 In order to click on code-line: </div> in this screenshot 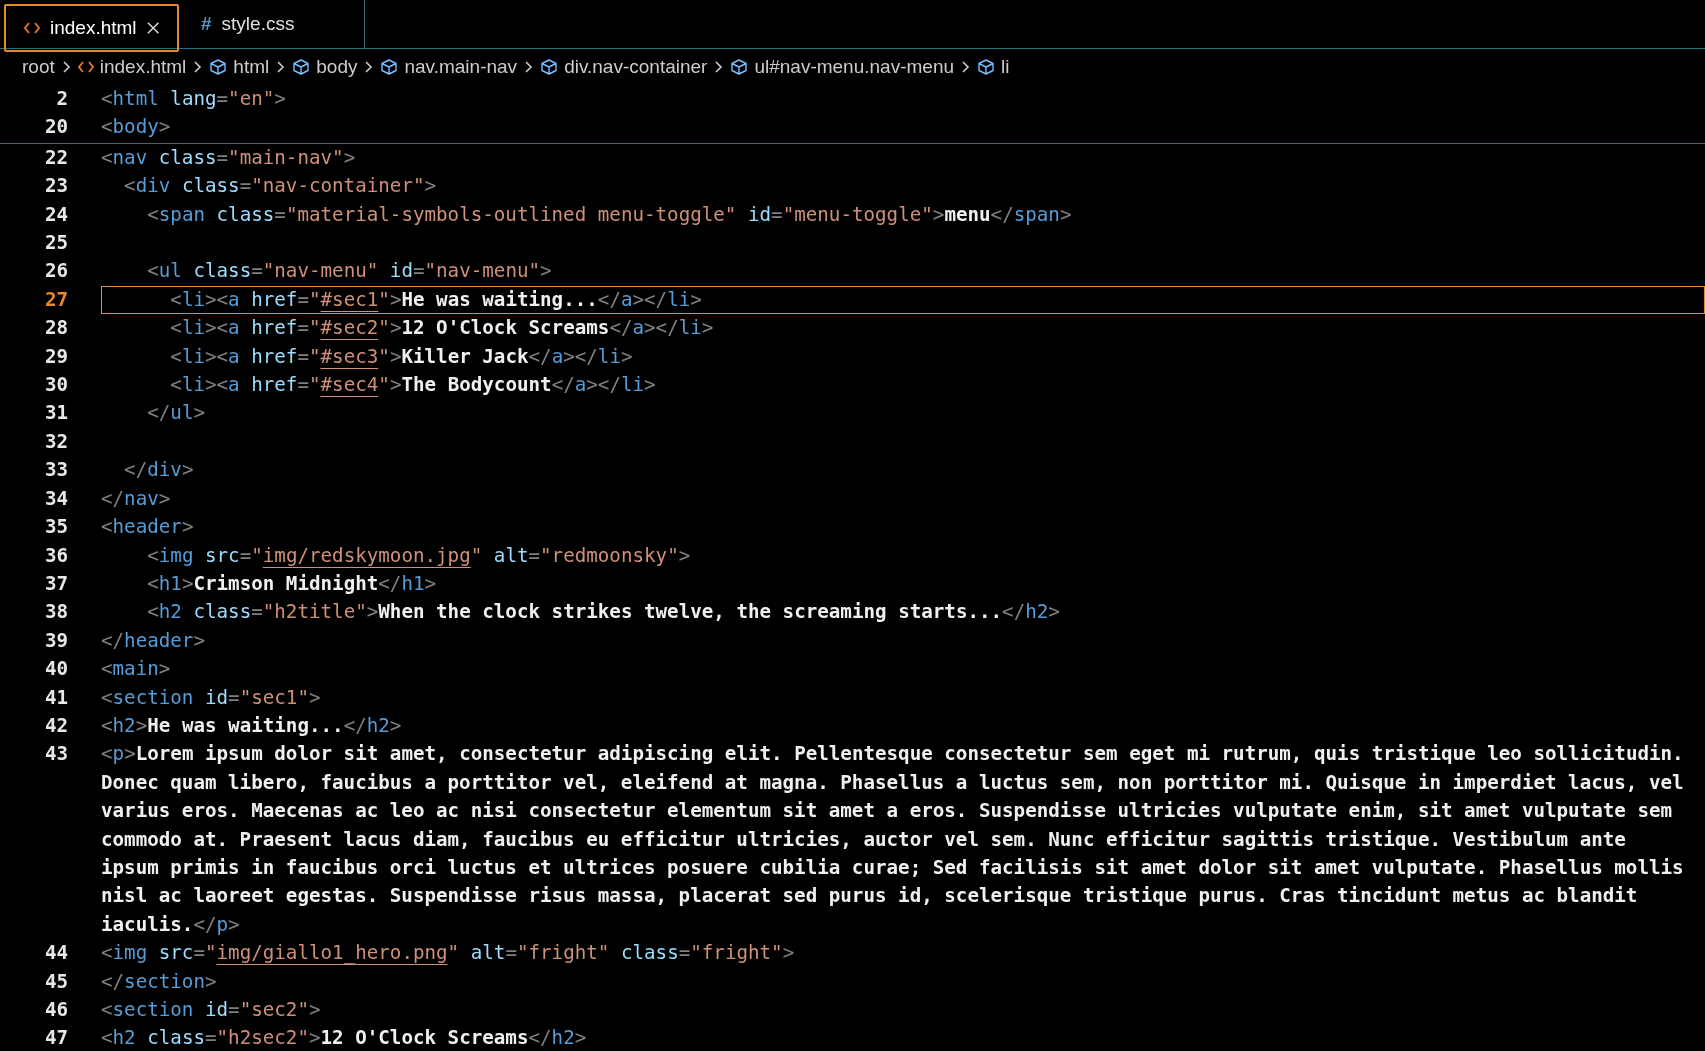, I will do `click(159, 470)`.